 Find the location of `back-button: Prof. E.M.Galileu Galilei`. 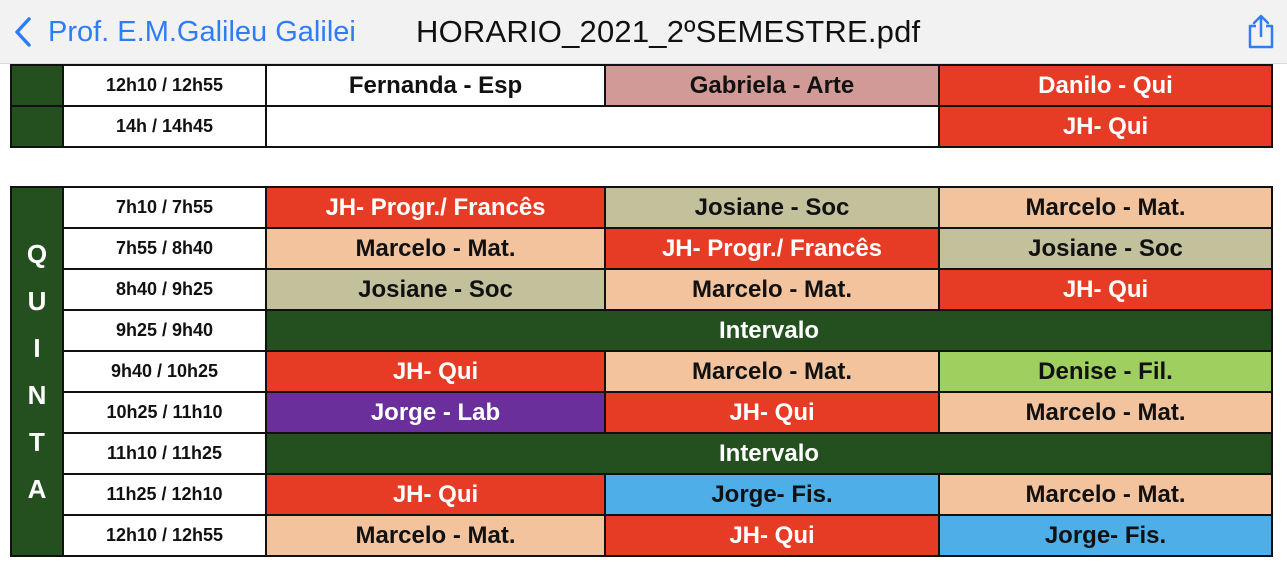

back-button: Prof. E.M.Galileu Galilei is located at coordinates (184, 32).